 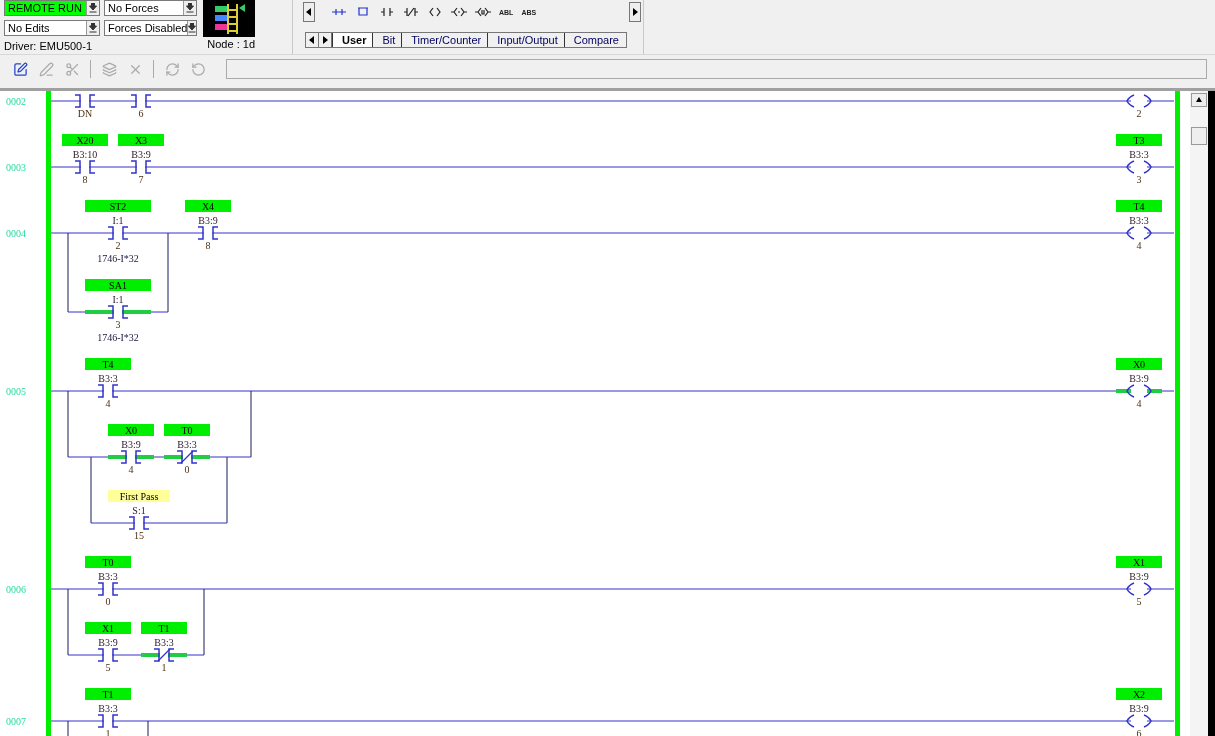 I want to click on palette-tab: Compare, so click(x=594, y=40).